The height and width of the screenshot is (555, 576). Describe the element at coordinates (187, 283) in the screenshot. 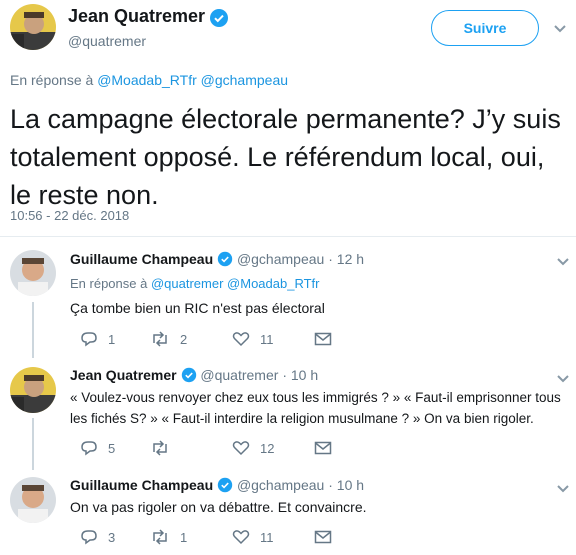

I see `mention-link: @quatremer` at that location.